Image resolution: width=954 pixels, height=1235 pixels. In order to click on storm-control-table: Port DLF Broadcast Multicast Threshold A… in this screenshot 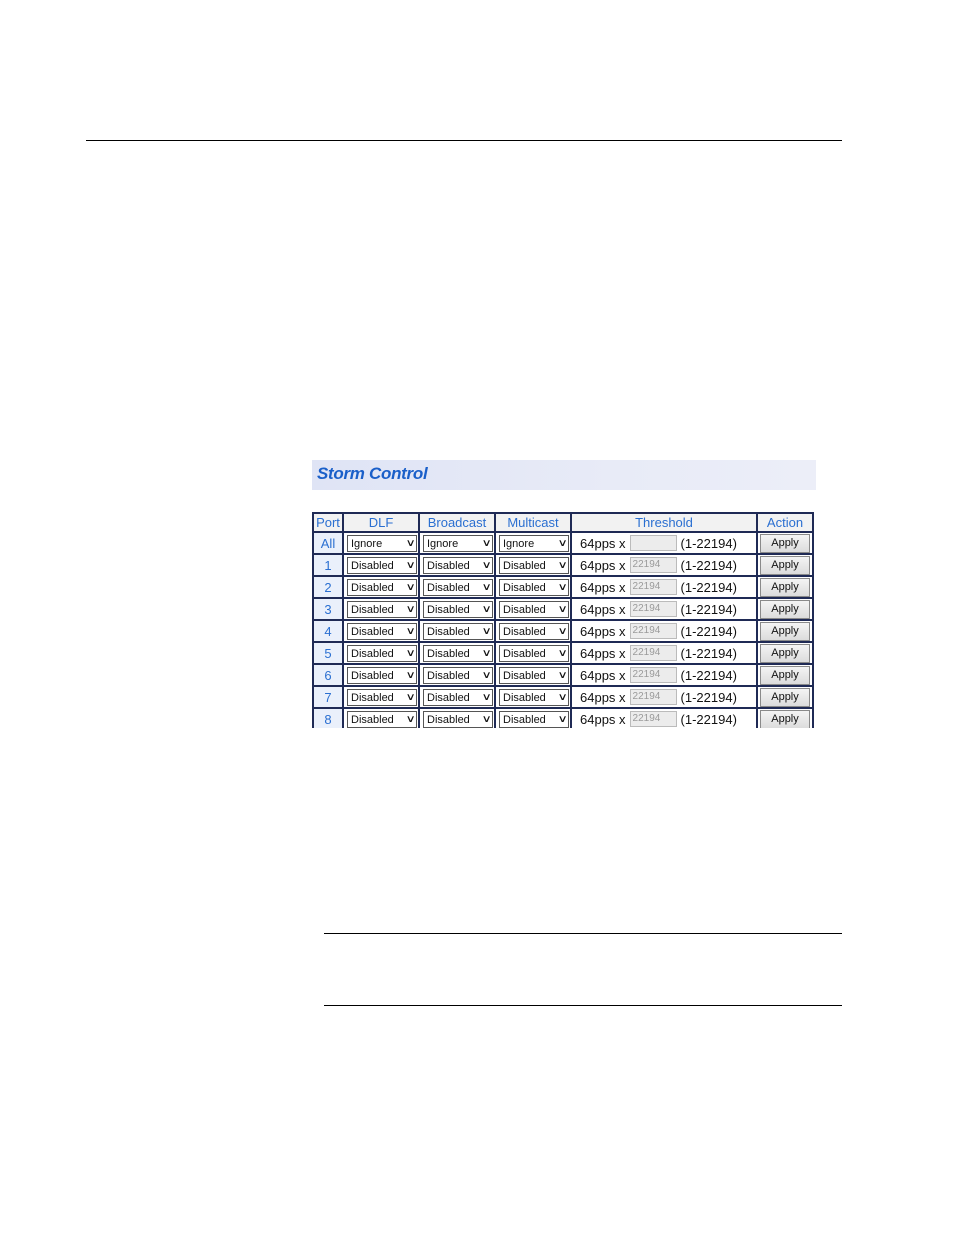, I will do `click(563, 620)`.